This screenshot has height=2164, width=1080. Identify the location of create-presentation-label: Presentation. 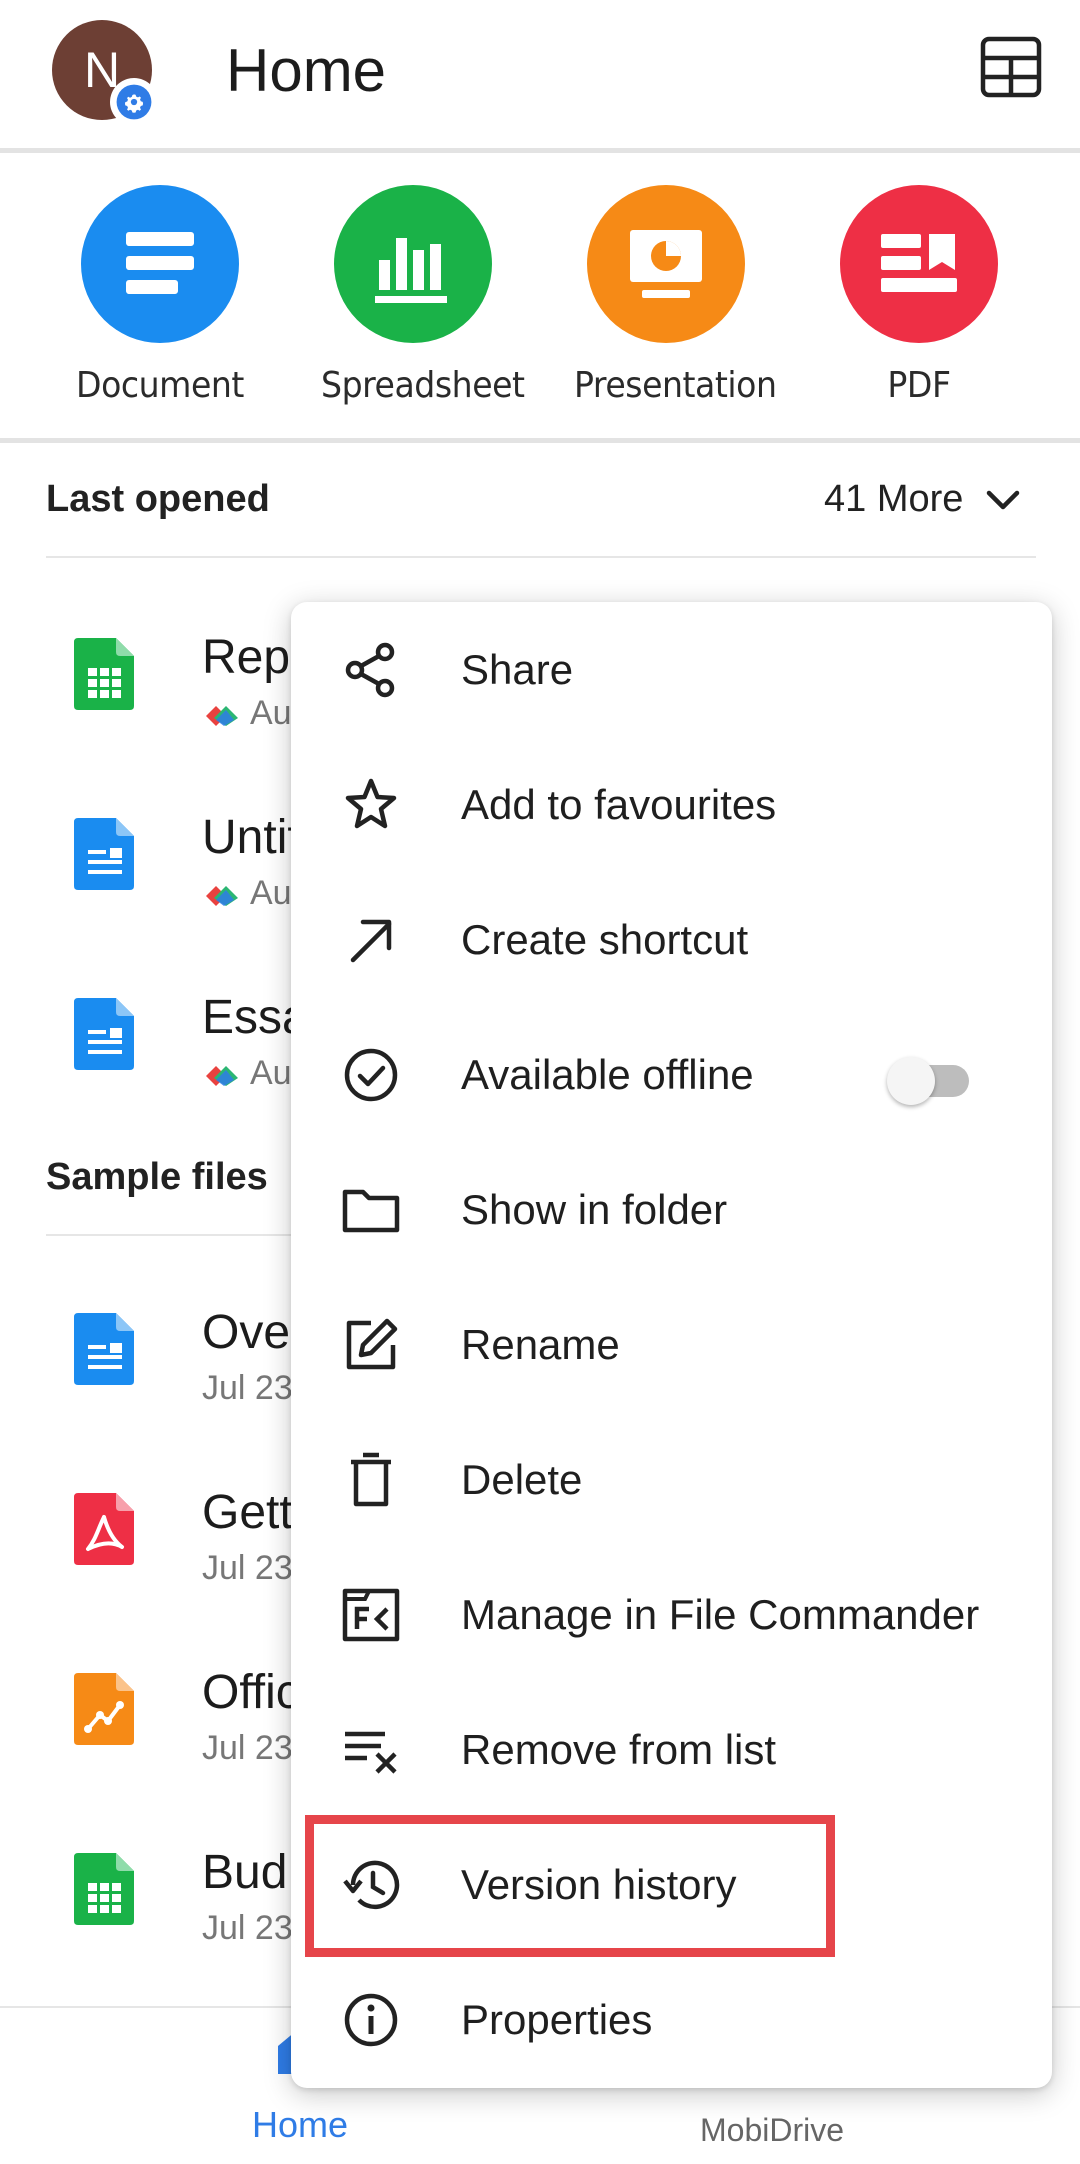
(675, 385).